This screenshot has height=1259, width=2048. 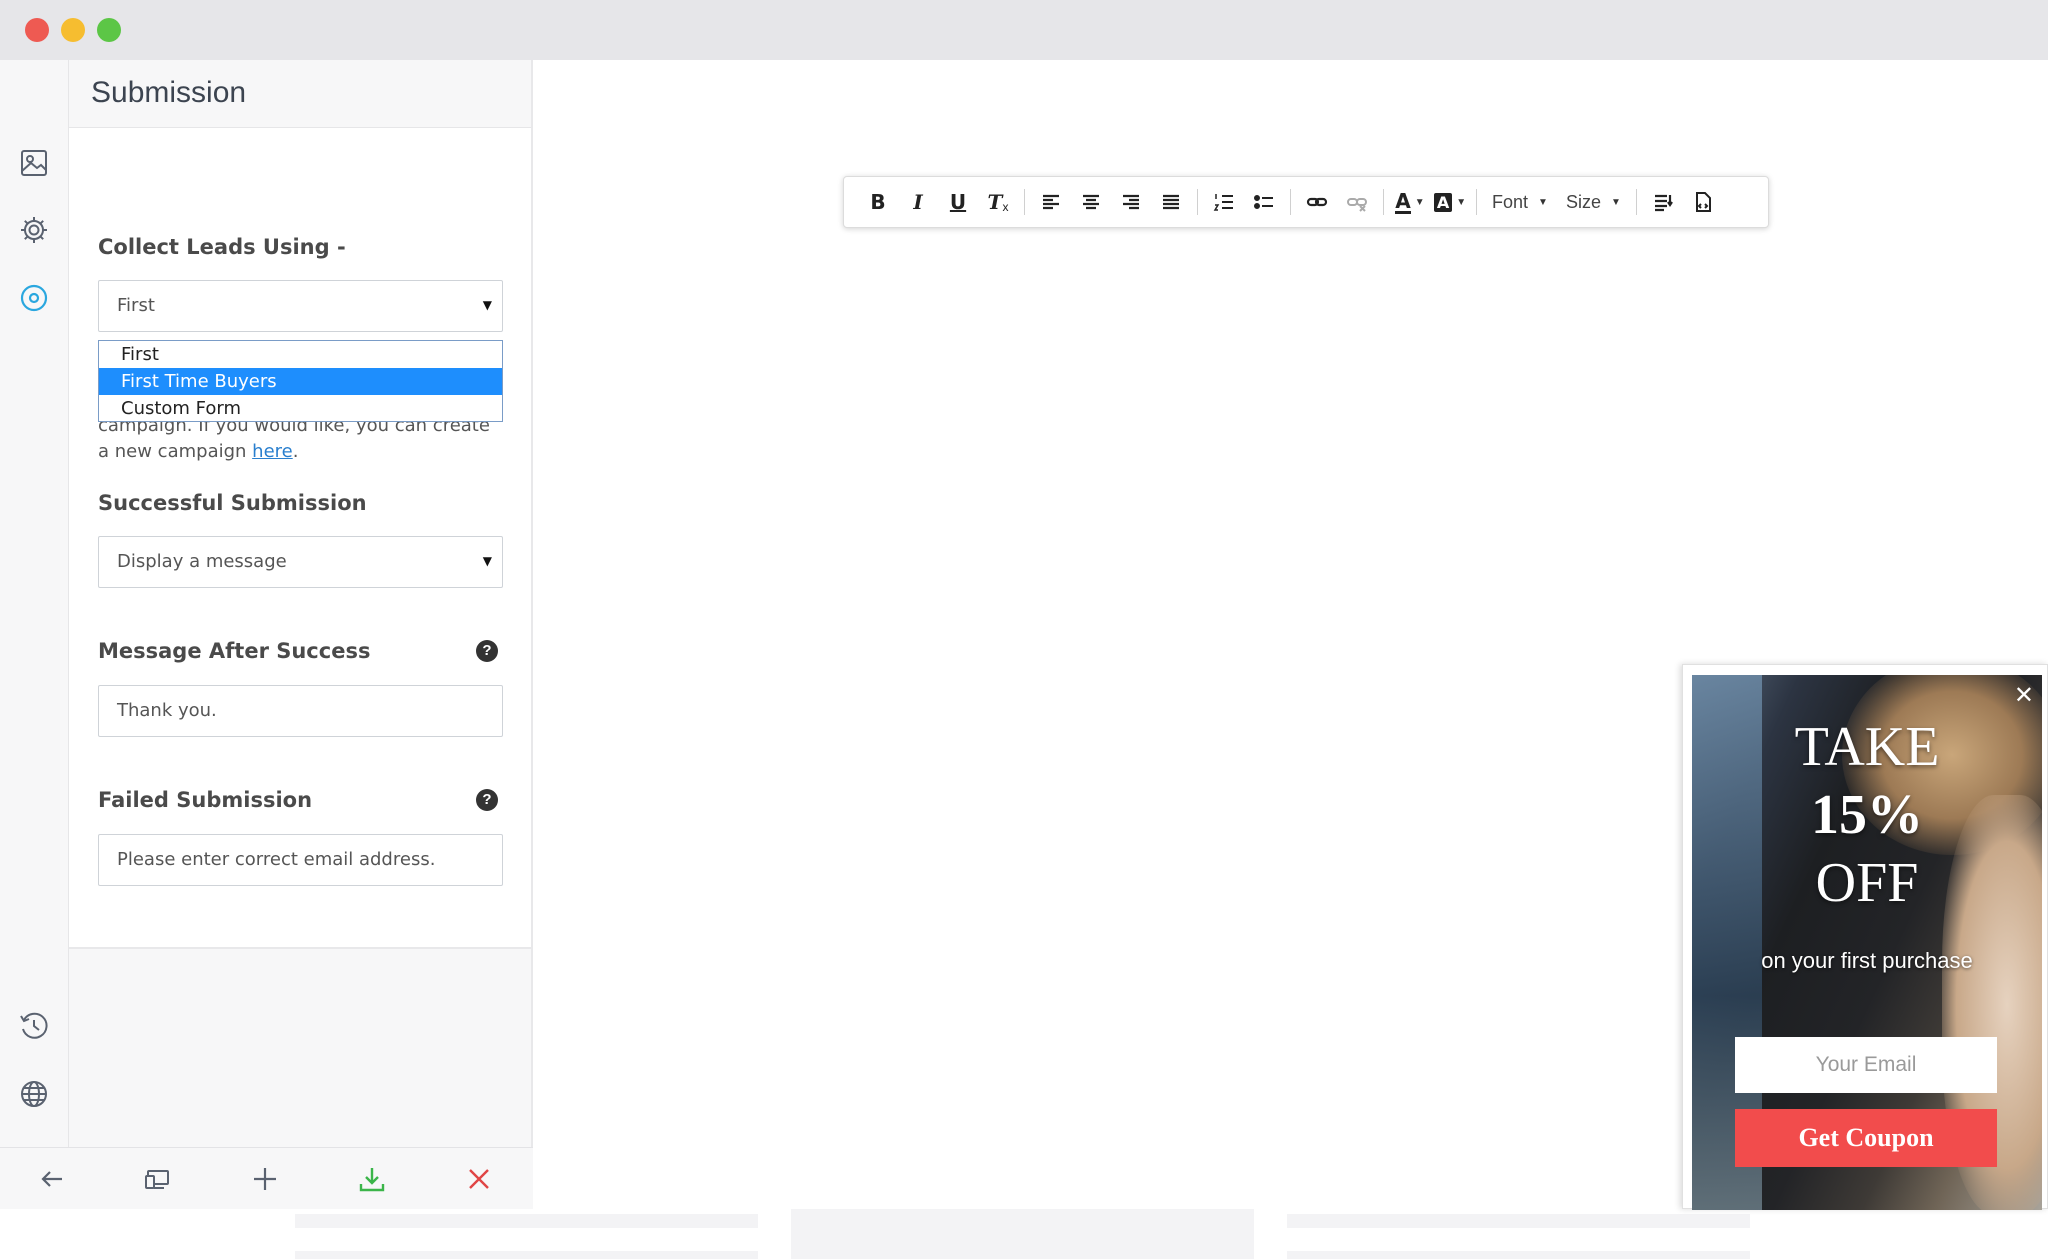 What do you see at coordinates (1024, 30) in the screenshot?
I see `window-titlebar` at bounding box center [1024, 30].